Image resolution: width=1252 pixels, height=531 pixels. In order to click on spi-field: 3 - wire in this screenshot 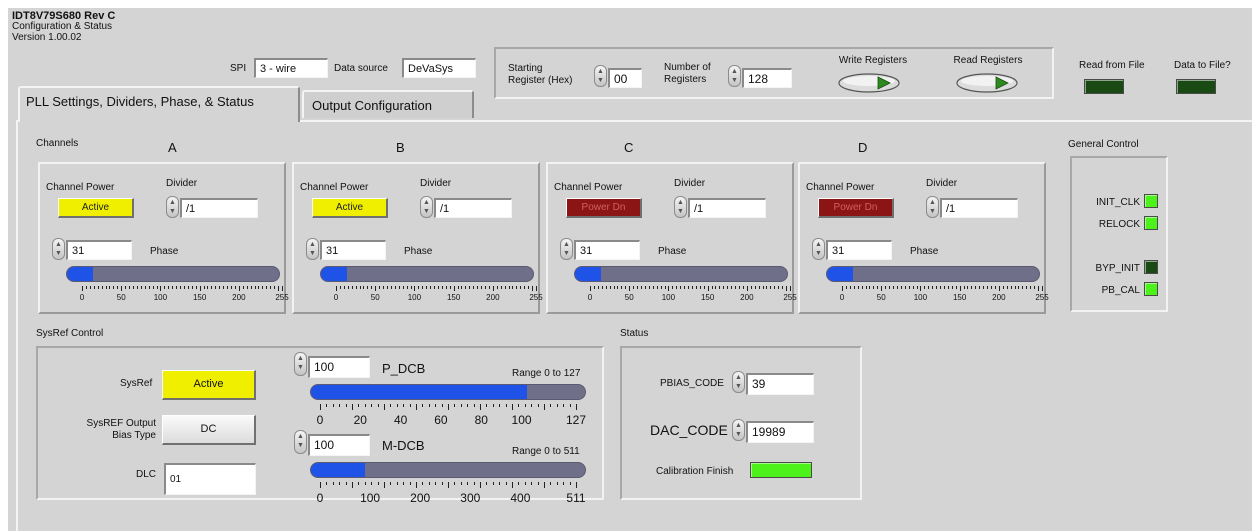, I will do `click(291, 68)`.